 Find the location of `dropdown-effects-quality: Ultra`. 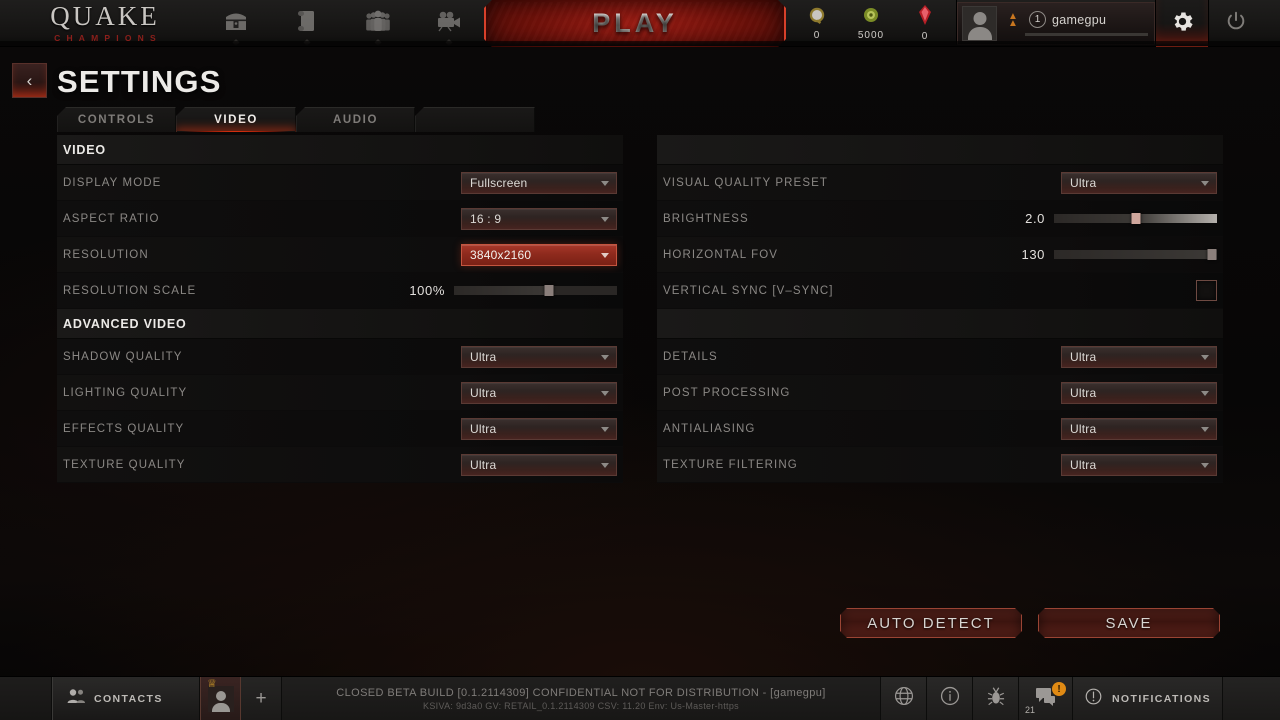

dropdown-effects-quality: Ultra is located at coordinates (539, 428).